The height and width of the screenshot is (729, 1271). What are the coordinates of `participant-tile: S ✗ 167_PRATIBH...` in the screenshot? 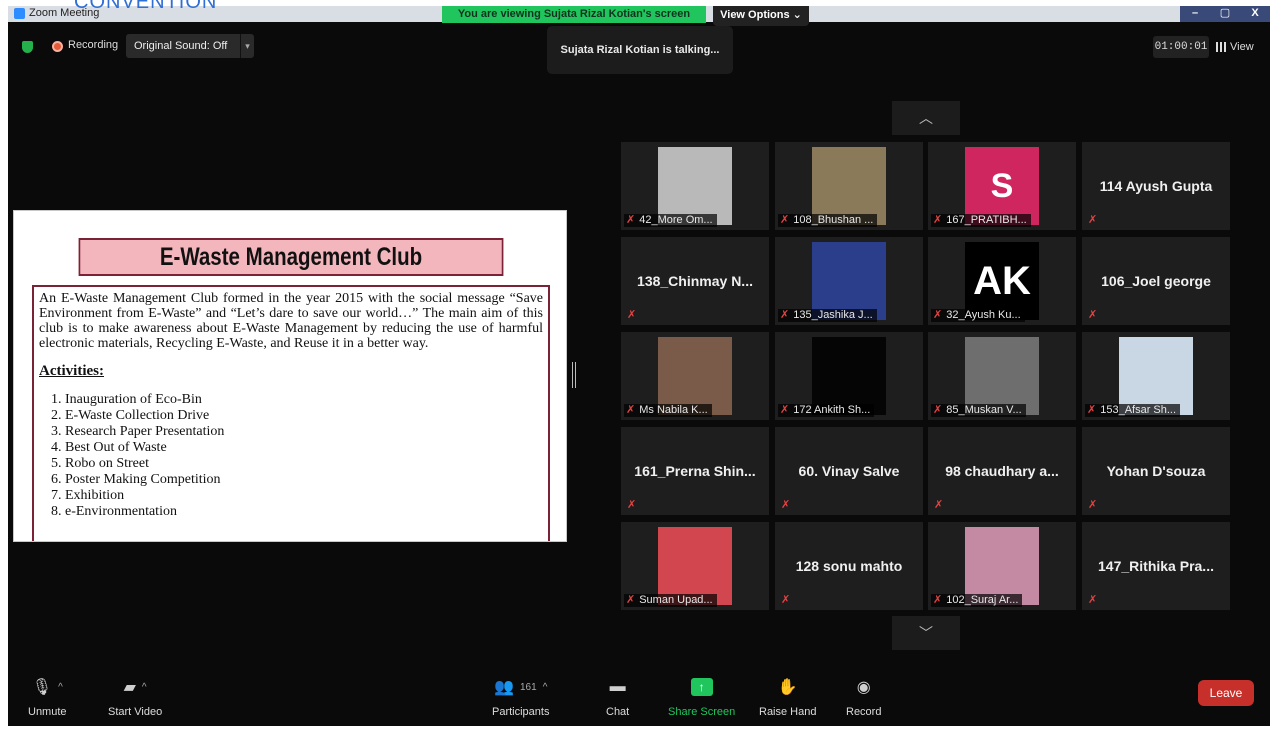 It's located at (1002, 186).